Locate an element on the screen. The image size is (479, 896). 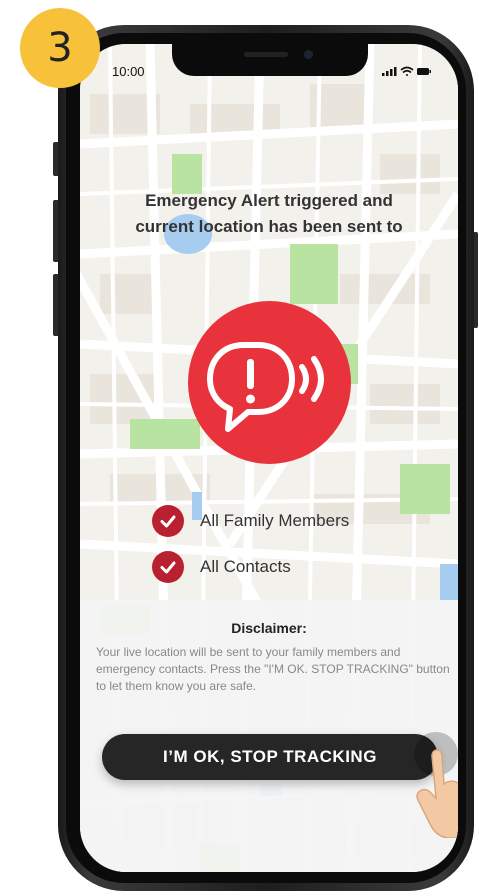
recipient-label: All Contacts is located at coordinates (245, 566).